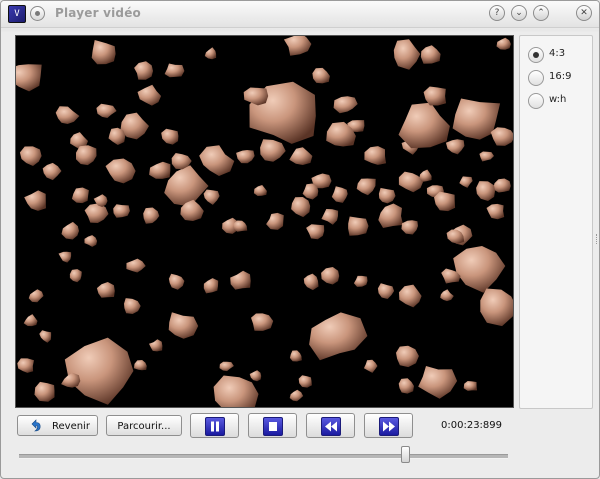 This screenshot has width=600, height=479. I want to click on pause-button, so click(214, 425).